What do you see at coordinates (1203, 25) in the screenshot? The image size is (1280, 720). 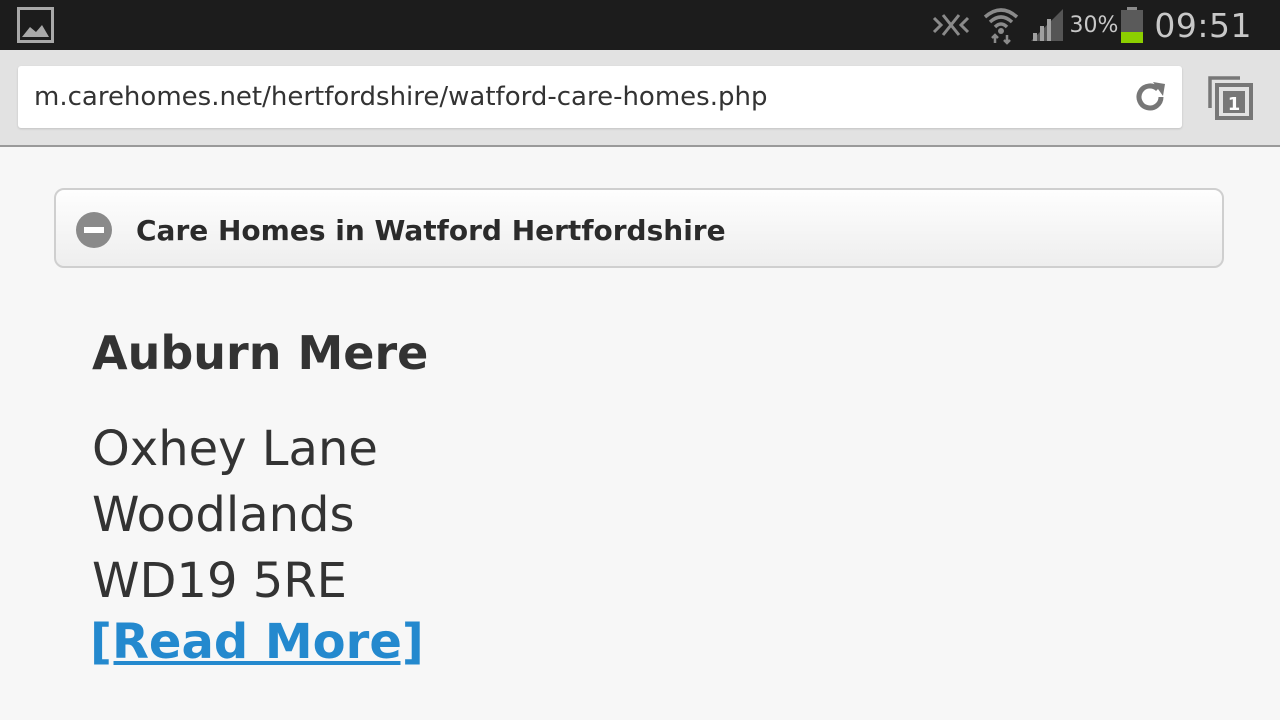 I see `clock: 09:51` at bounding box center [1203, 25].